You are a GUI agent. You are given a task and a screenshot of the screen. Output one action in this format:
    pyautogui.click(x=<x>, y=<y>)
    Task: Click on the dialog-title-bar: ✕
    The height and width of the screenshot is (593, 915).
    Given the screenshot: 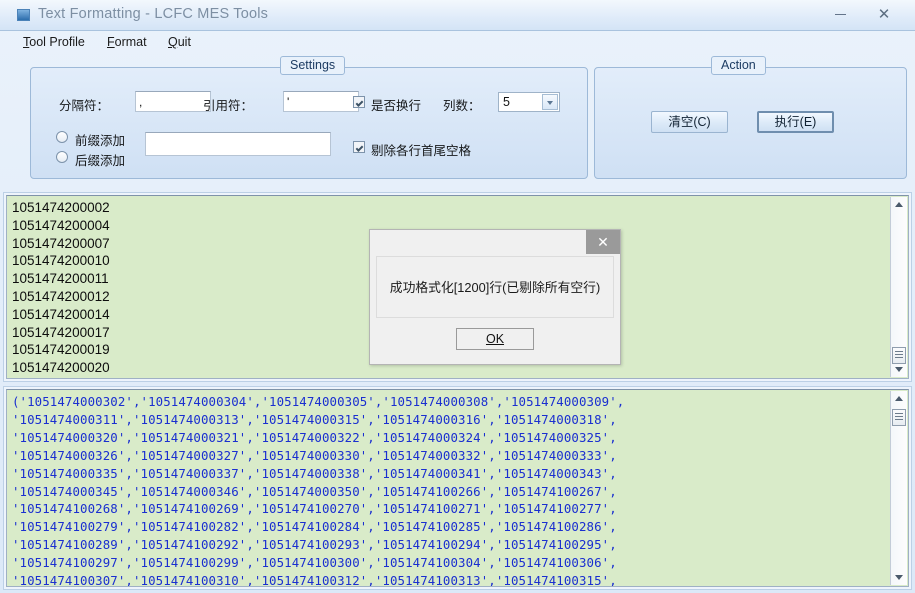 What is the action you would take?
    pyautogui.click(x=495, y=243)
    